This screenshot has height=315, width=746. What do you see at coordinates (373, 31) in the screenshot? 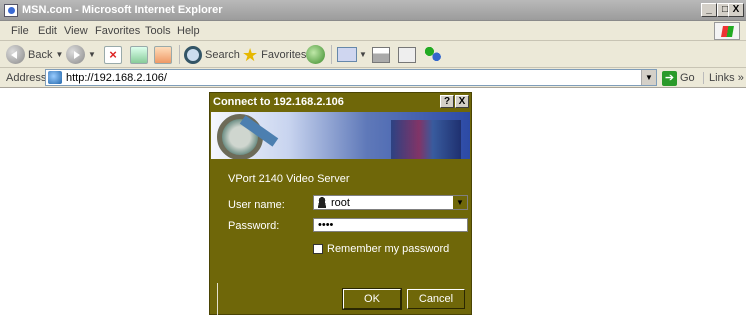
I see `menu-bar: File Edit View Favorites Tools Help` at bounding box center [373, 31].